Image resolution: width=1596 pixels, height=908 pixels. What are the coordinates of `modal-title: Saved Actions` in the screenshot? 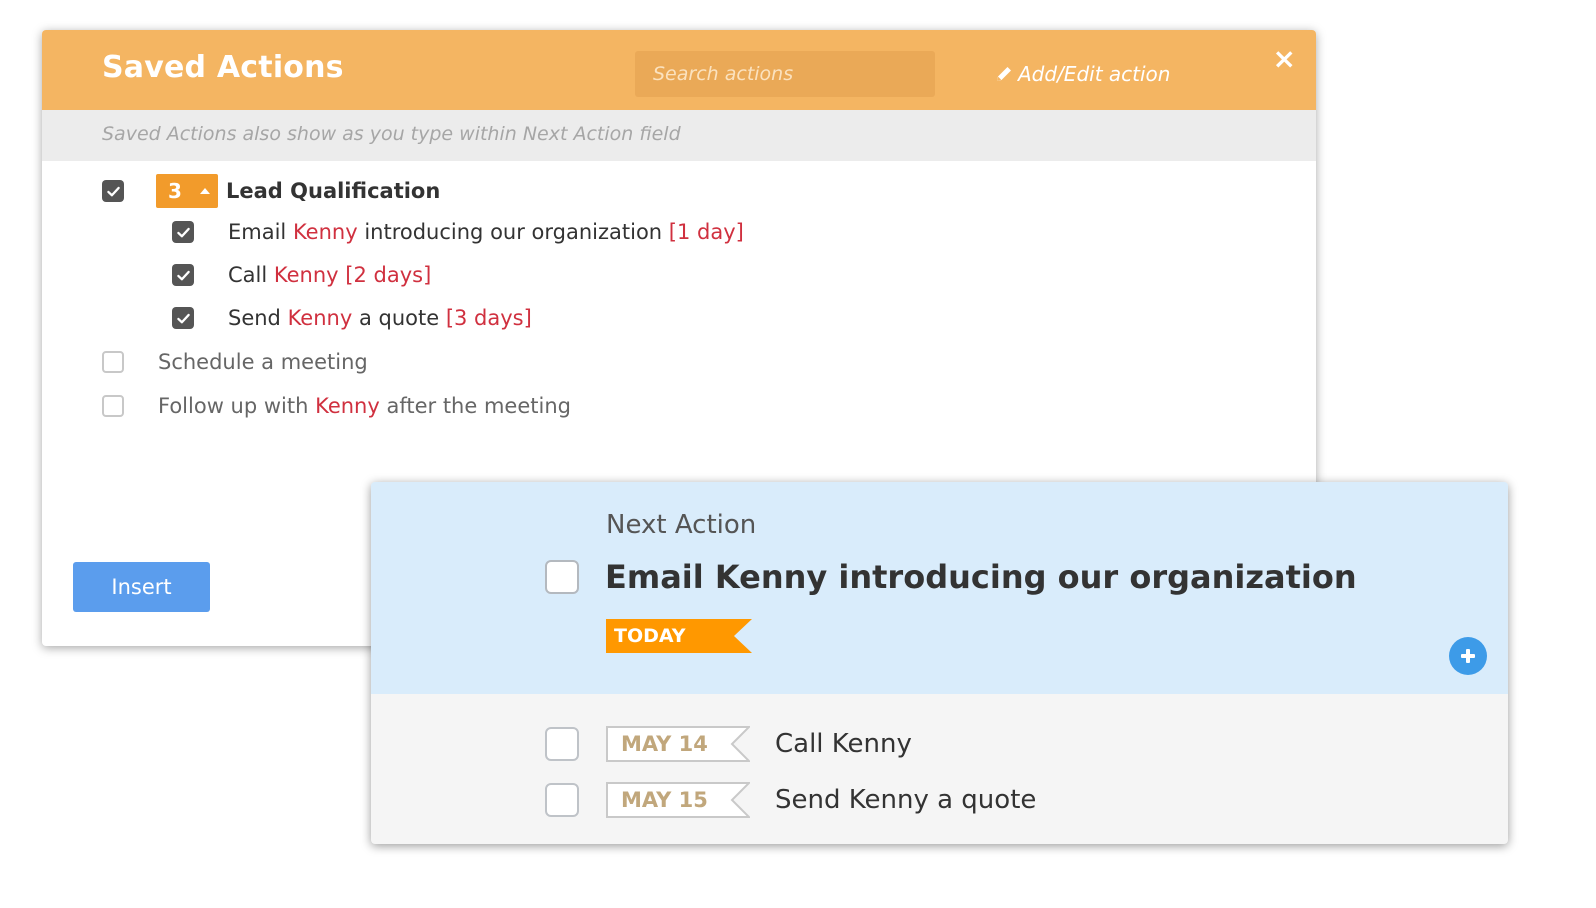 It's located at (223, 67).